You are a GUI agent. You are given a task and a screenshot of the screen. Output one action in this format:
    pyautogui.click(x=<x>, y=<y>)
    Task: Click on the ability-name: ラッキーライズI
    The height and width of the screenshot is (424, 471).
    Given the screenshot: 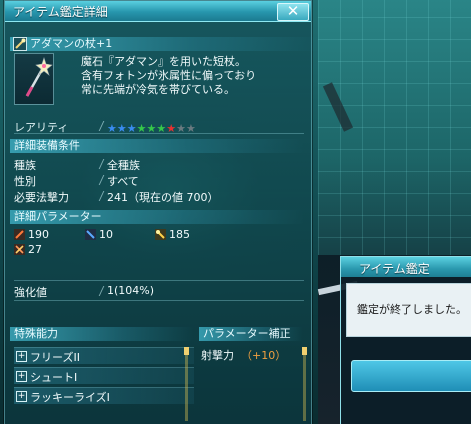 What is the action you would take?
    pyautogui.click(x=70, y=397)
    